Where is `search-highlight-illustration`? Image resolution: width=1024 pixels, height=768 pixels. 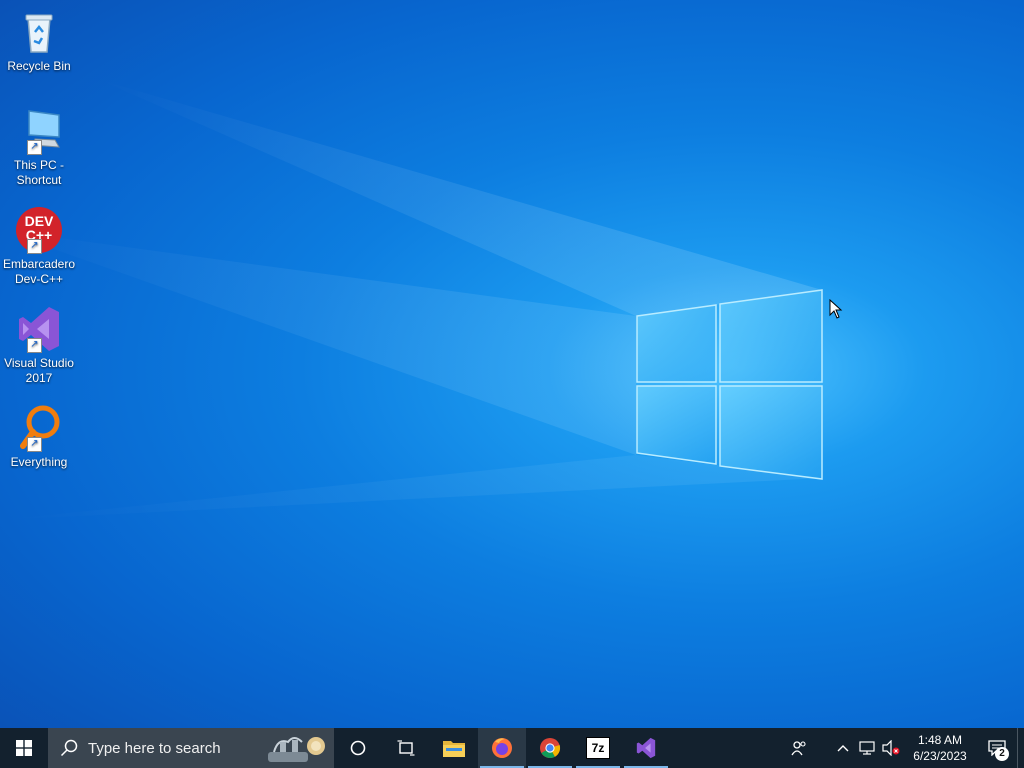 search-highlight-illustration is located at coordinates (296, 749).